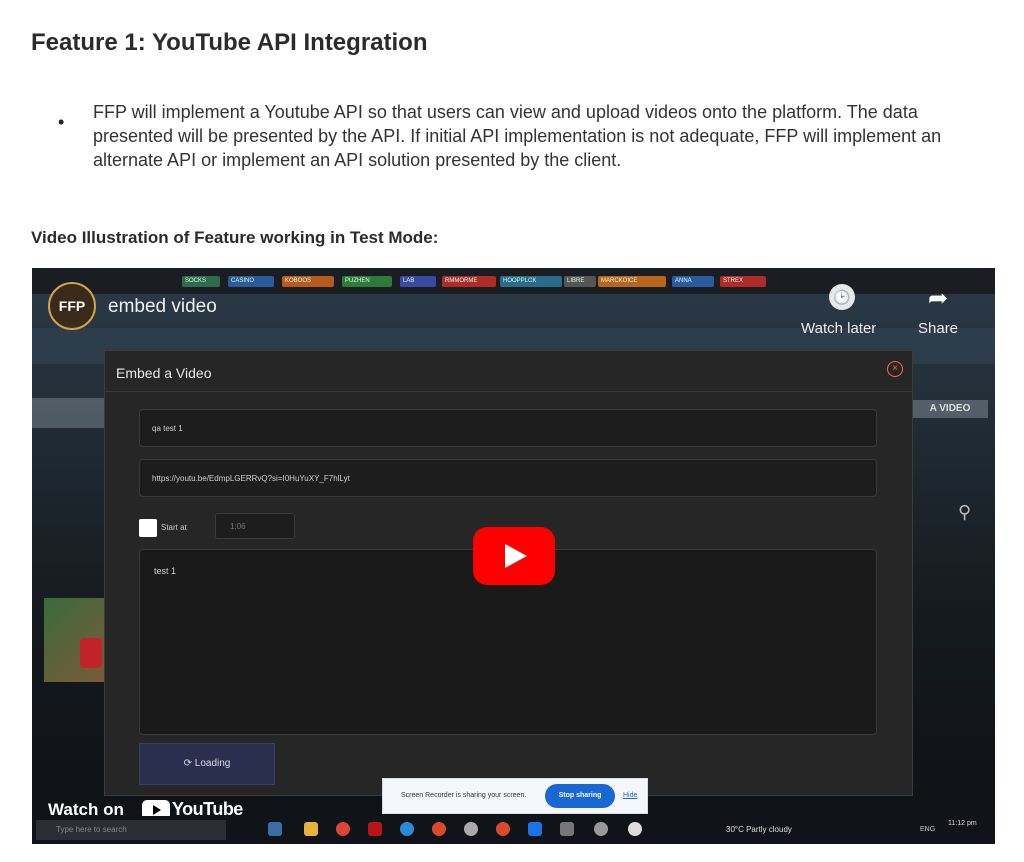 This screenshot has height=862, width=1024. I want to click on browser-tab: LIBRE, so click(580, 281).